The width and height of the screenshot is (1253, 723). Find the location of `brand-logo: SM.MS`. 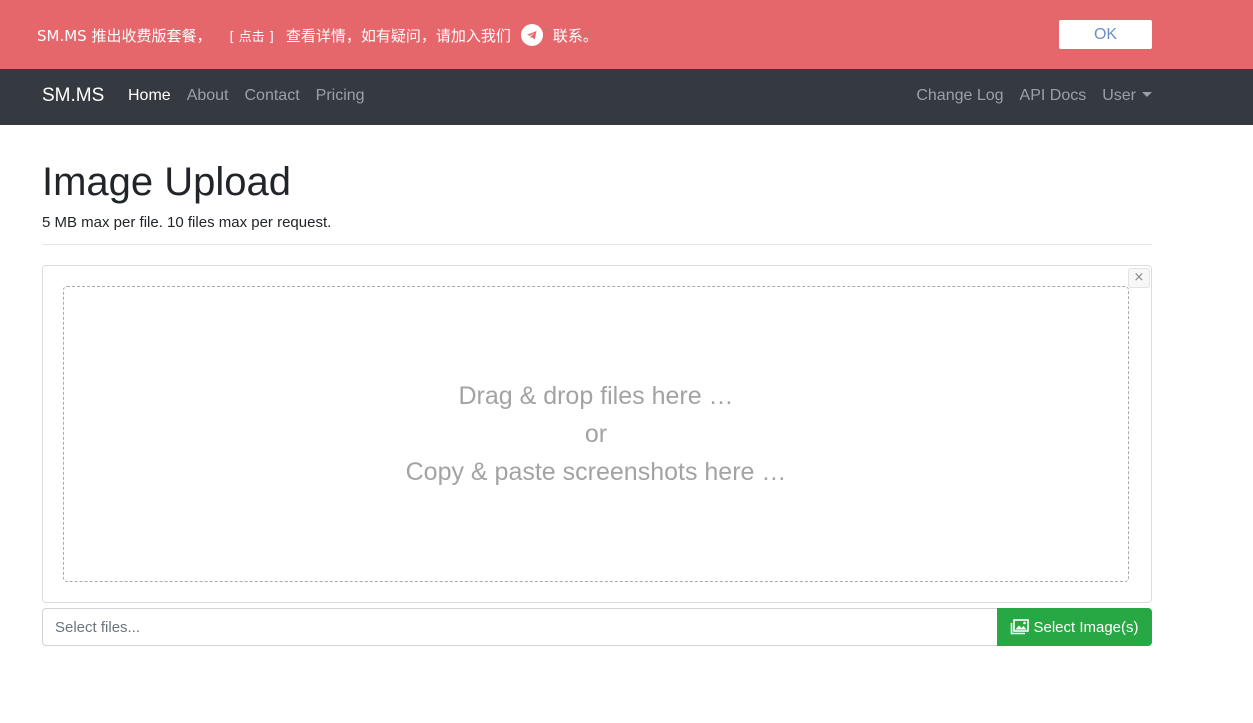

brand-logo: SM.MS is located at coordinates (73, 96).